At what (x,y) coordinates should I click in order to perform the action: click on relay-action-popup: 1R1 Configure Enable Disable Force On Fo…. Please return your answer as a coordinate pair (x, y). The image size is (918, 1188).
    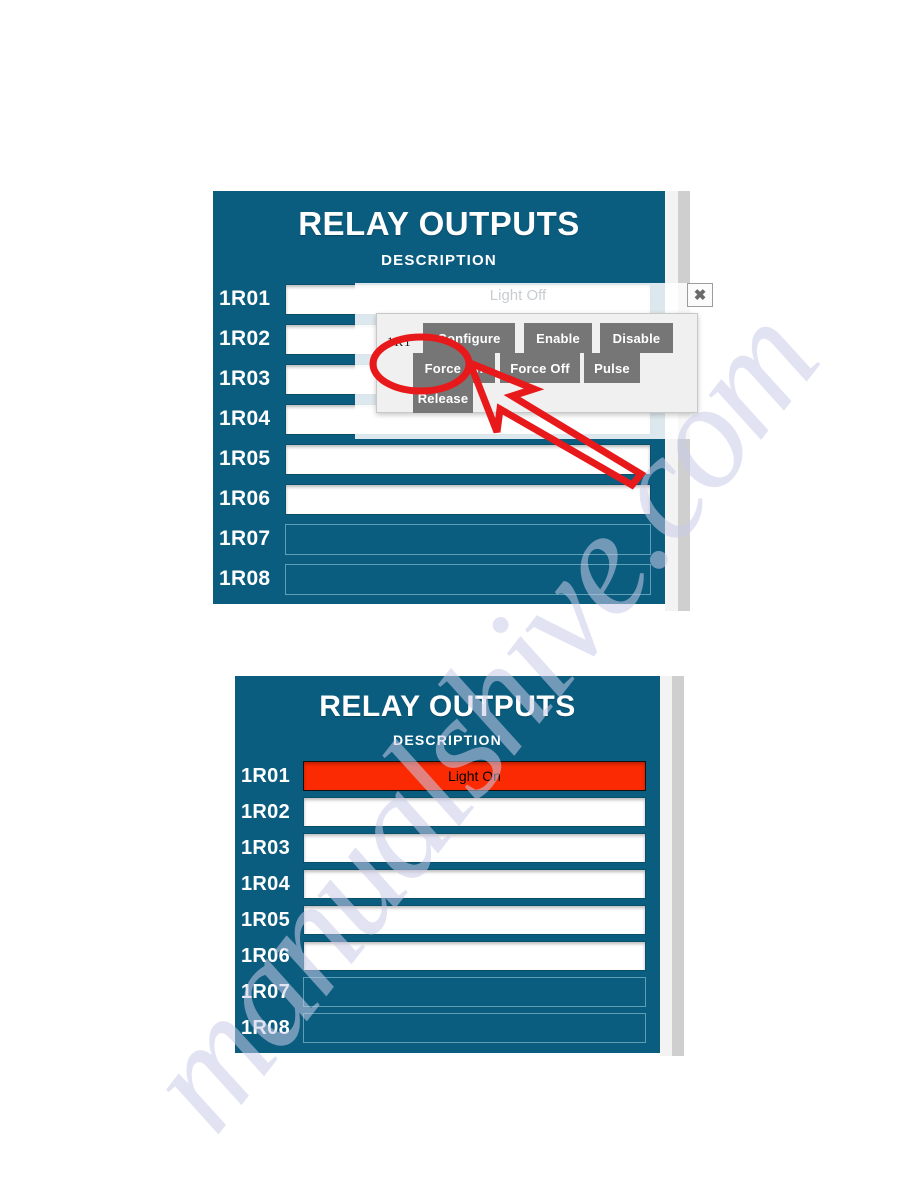
    Looking at the image, I should click on (537, 363).